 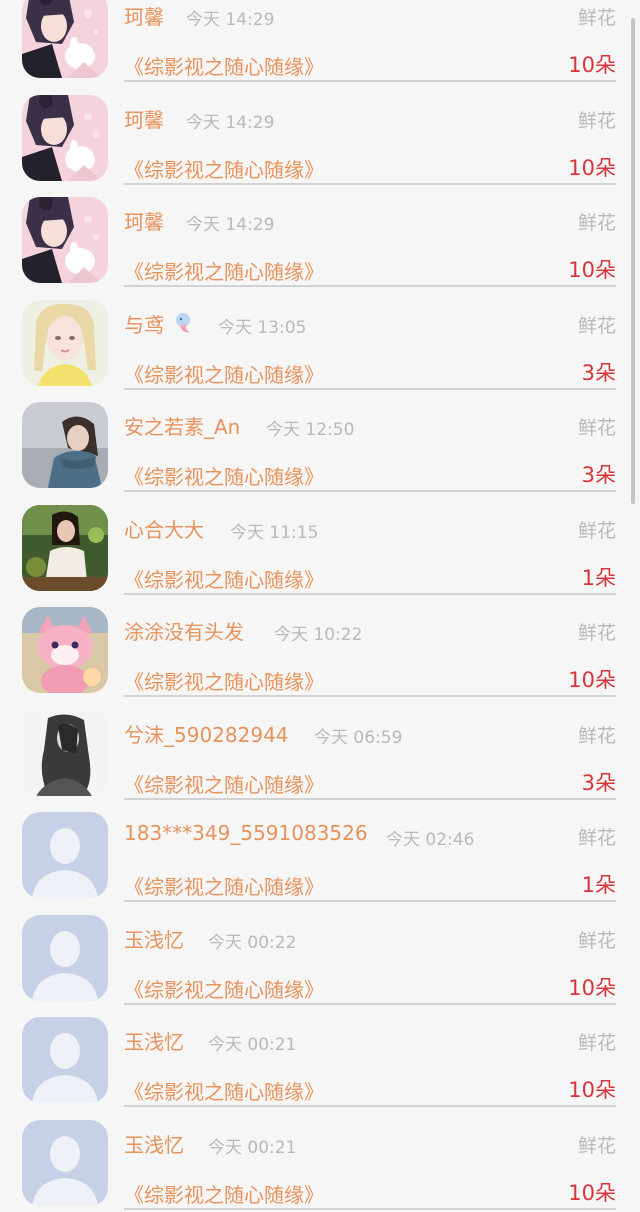 I want to click on gift-record-row: 与鸢 今天 13:05 鲜花《综影视之随心随缘》 3朵, so click(x=320, y=353).